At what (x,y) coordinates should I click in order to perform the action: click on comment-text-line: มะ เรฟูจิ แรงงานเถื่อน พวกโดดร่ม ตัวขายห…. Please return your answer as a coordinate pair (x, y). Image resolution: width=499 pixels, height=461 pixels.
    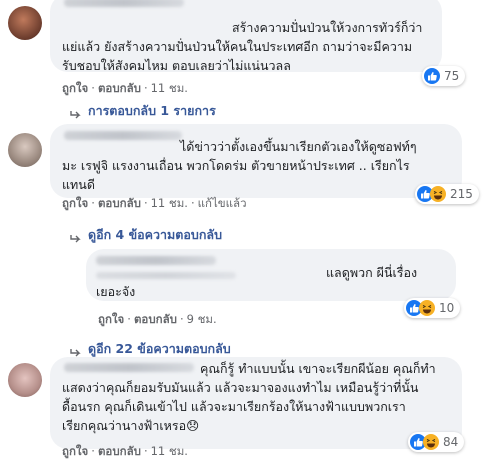
    Looking at the image, I should click on (236, 165).